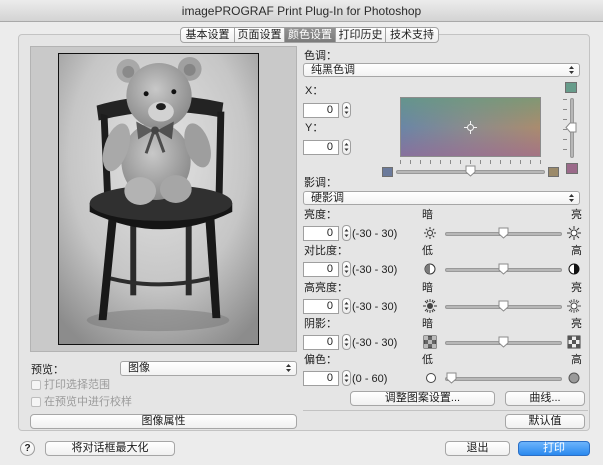 This screenshot has width=603, height=465. Describe the element at coordinates (327, 198) in the screenshot. I see `tone-value: 硬影调` at that location.